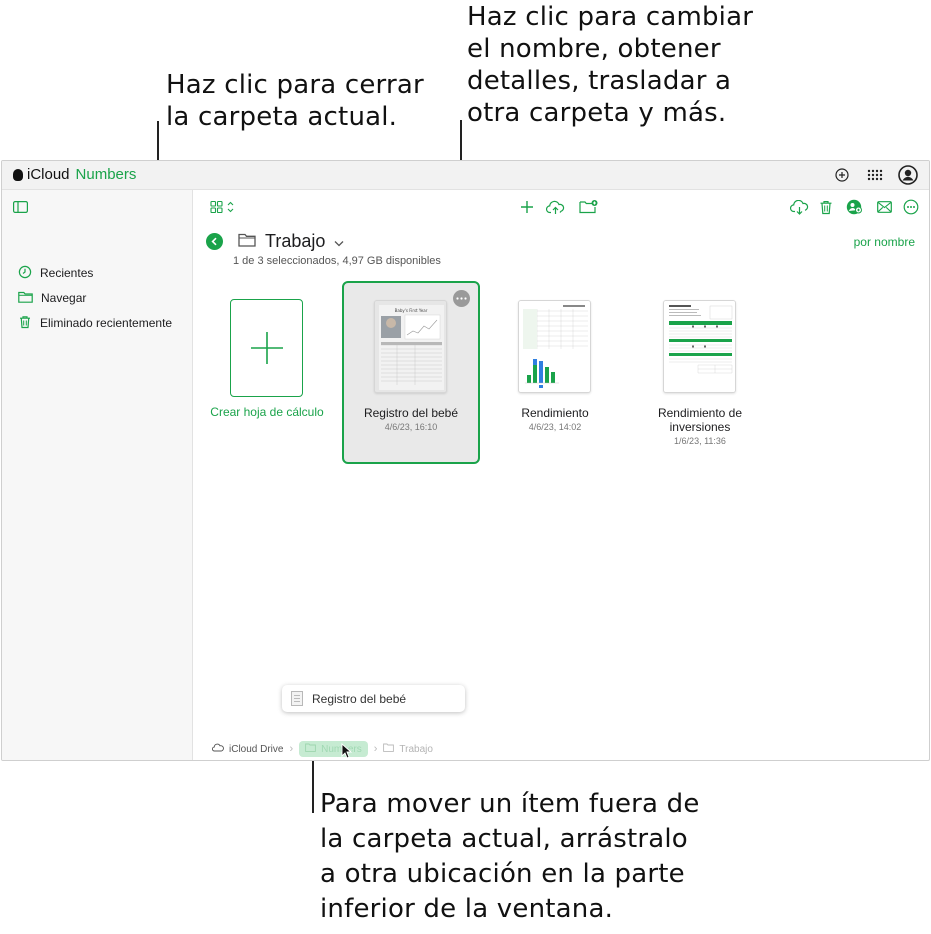 The width and height of the screenshot is (931, 934). What do you see at coordinates (410, 346) in the screenshot?
I see `document-thumbnail: Baby's First Year` at bounding box center [410, 346].